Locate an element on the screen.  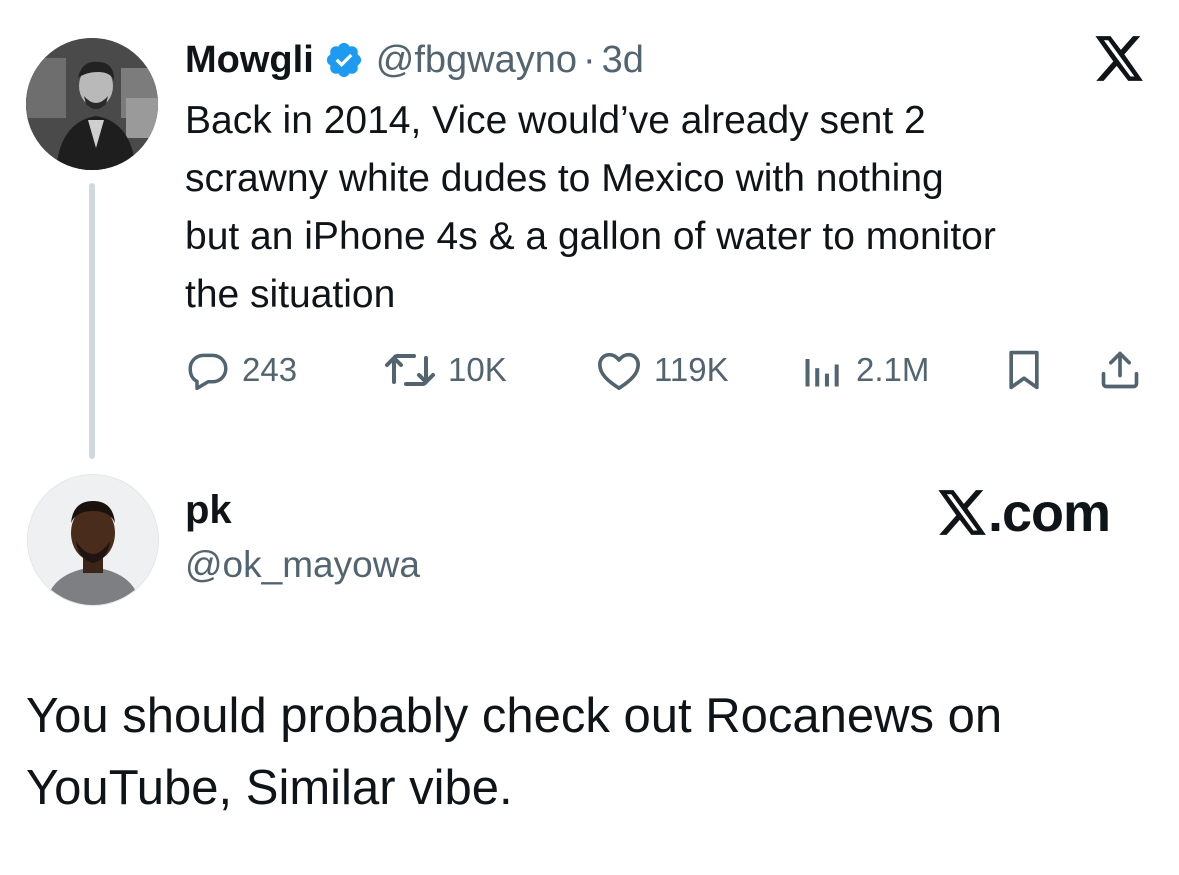
bookmark-button is located at coordinates (1024, 370).